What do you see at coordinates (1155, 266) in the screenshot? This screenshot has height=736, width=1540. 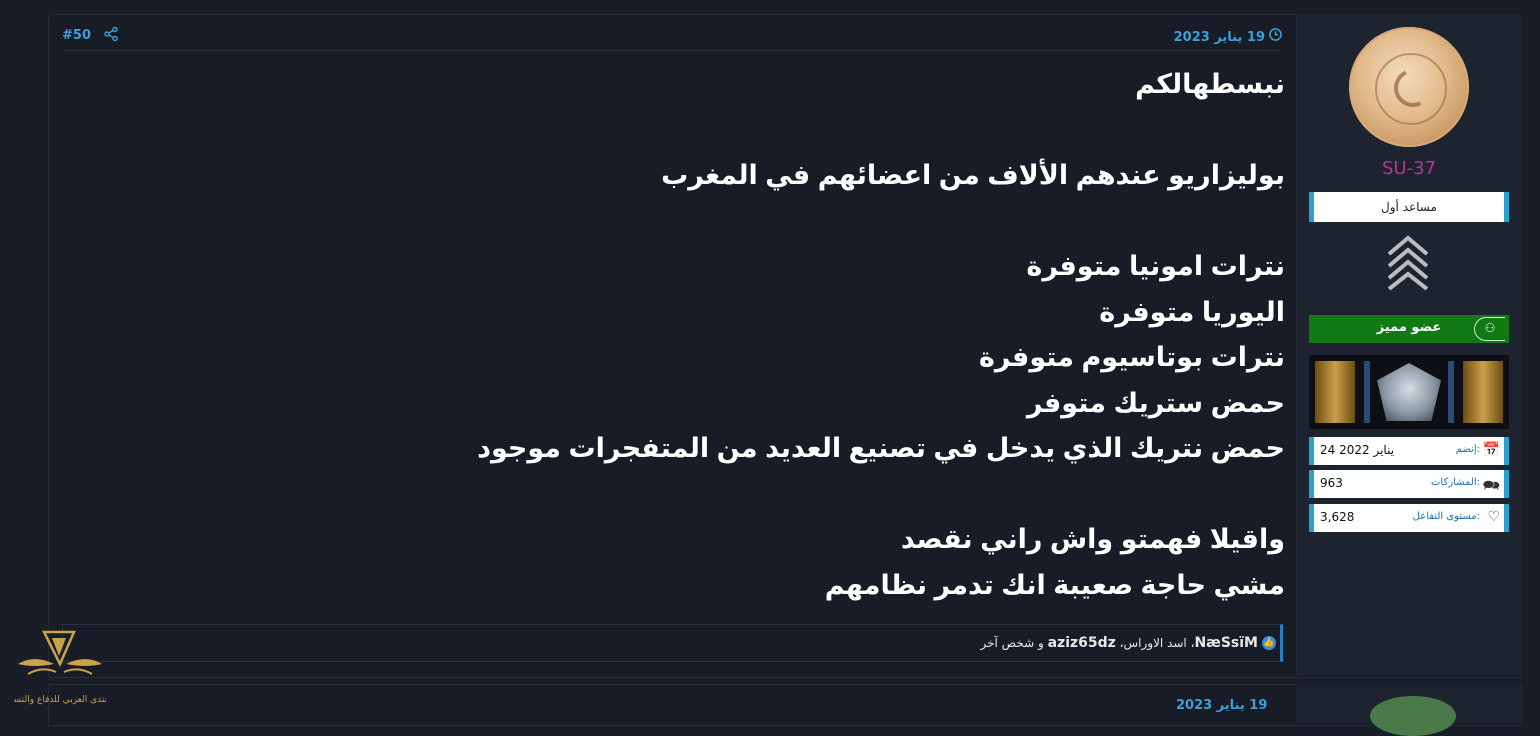 I see `post-line: نترات امونيا متوفرة` at bounding box center [1155, 266].